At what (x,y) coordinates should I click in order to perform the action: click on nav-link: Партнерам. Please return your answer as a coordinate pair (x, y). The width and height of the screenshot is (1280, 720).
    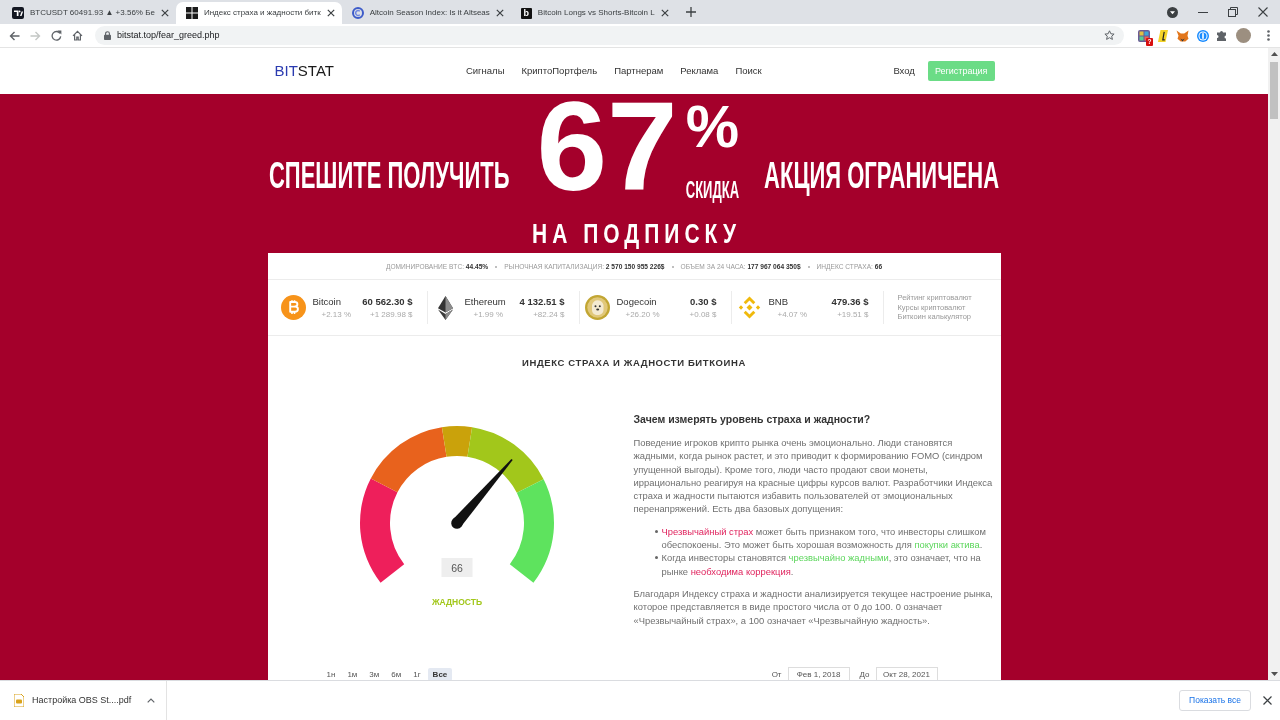
    Looking at the image, I should click on (639, 71).